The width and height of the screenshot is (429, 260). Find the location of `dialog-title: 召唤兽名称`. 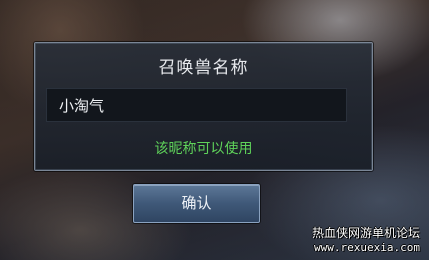

dialog-title: 召唤兽名称 is located at coordinates (203, 68).